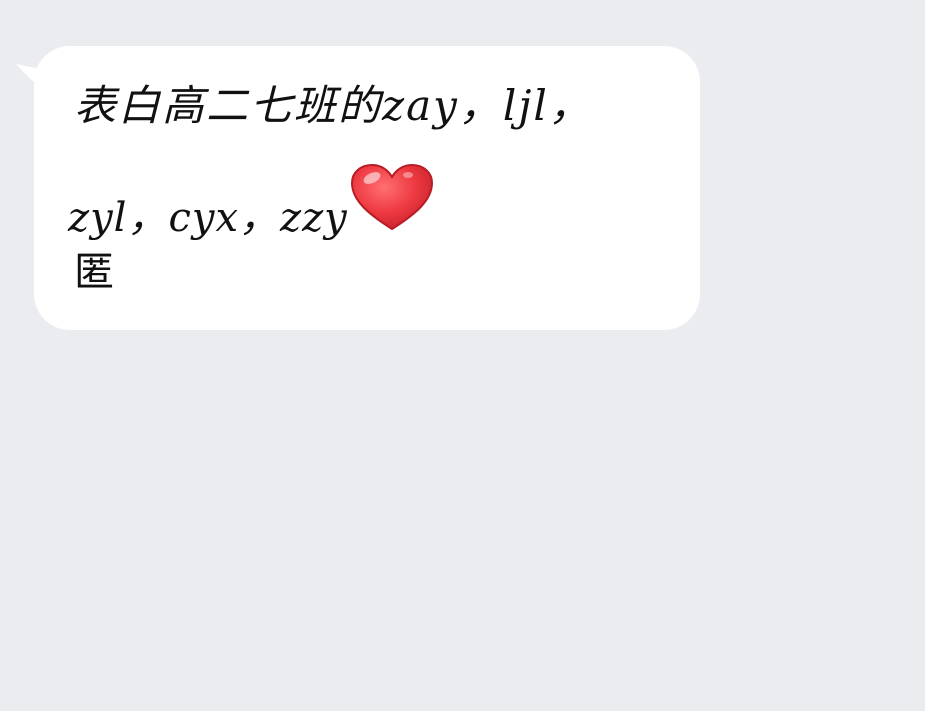  Describe the element at coordinates (208, 218) in the screenshot. I see `message-line-2: zyl，cyx，zzy` at that location.